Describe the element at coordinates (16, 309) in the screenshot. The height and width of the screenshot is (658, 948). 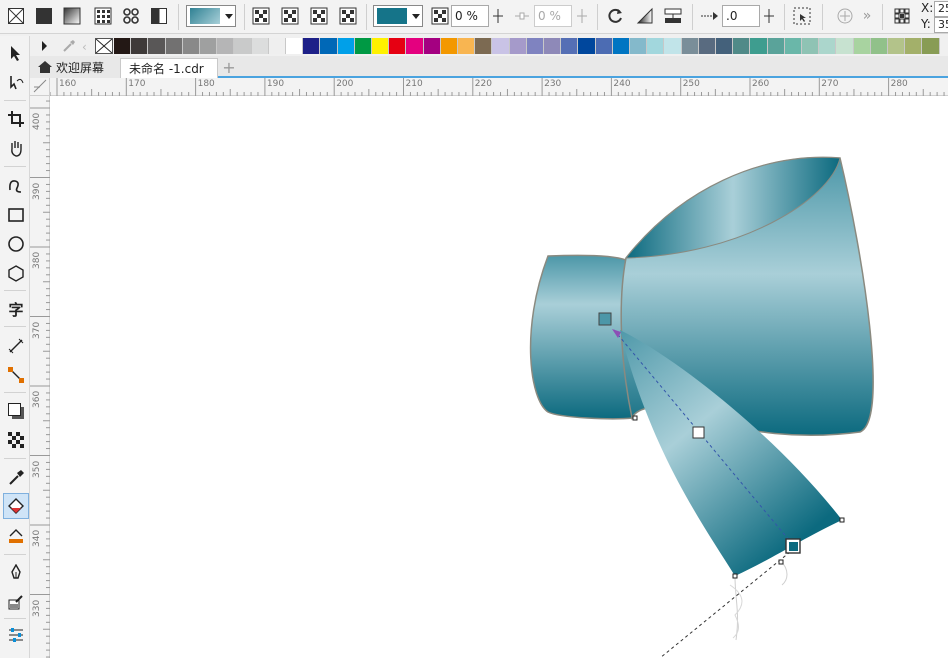
I see `text-tool-icon: 字` at that location.